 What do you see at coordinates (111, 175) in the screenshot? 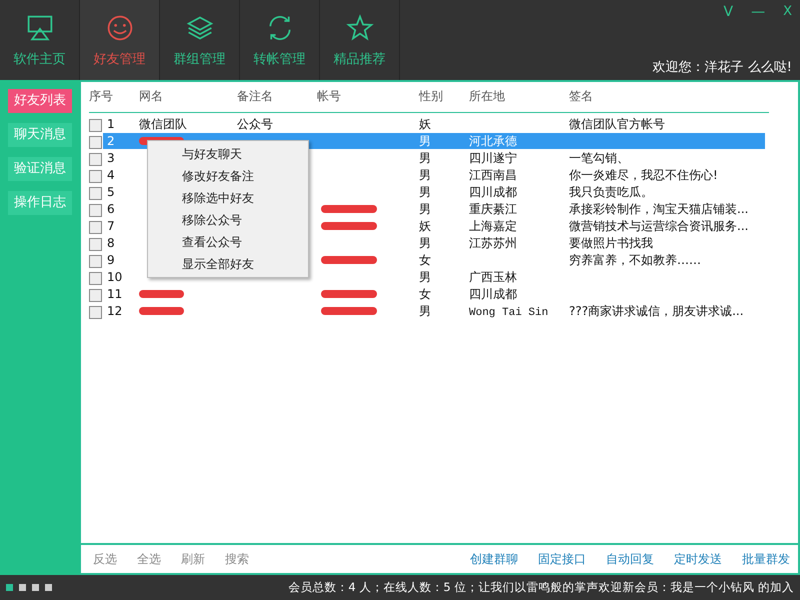
I see `table-cell: 4` at bounding box center [111, 175].